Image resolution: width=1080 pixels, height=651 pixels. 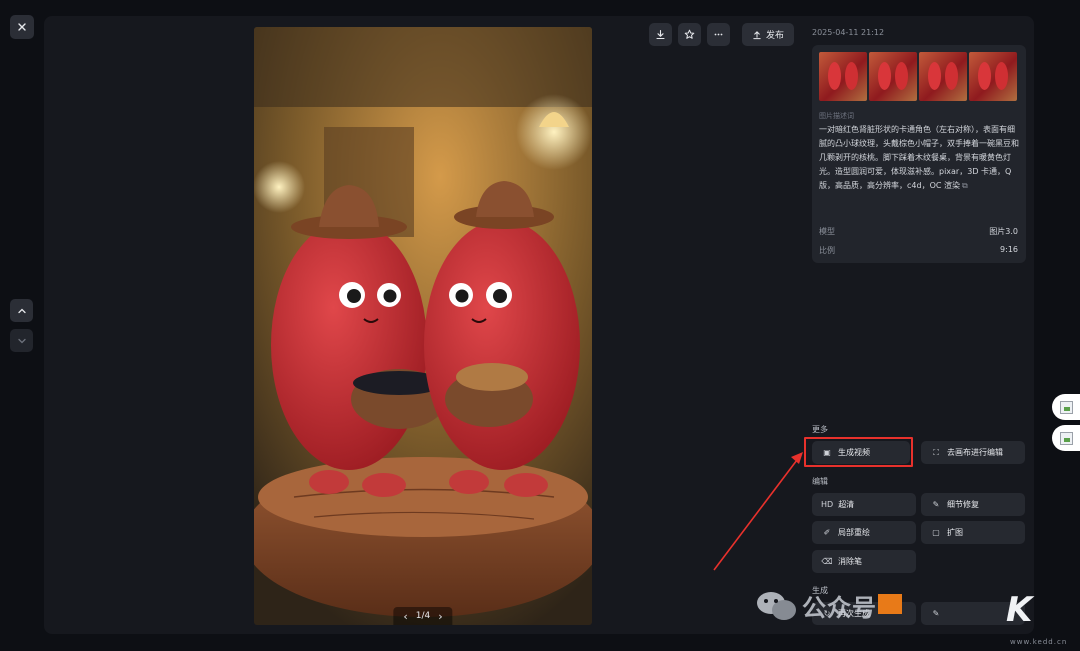 I want to click on close-button, so click(x=22, y=27).